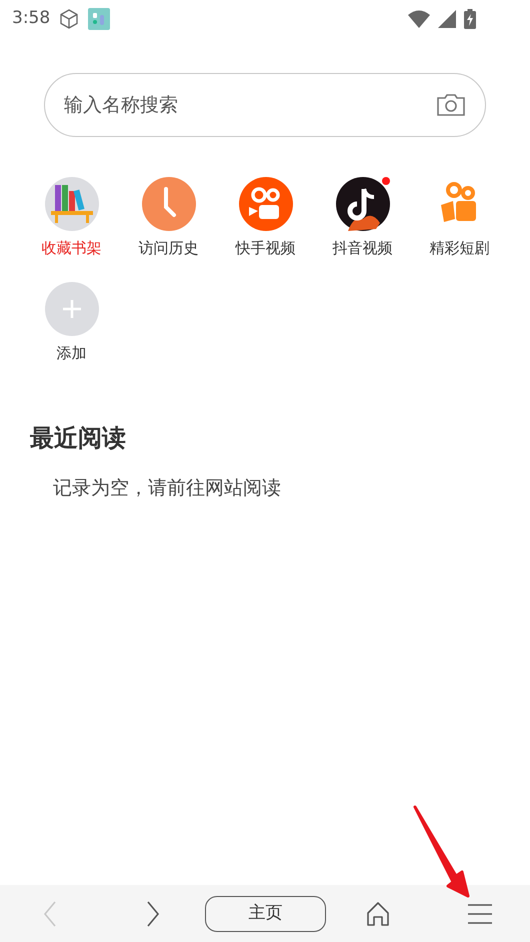 The image size is (530, 942). I want to click on add-icon, so click(71, 309).